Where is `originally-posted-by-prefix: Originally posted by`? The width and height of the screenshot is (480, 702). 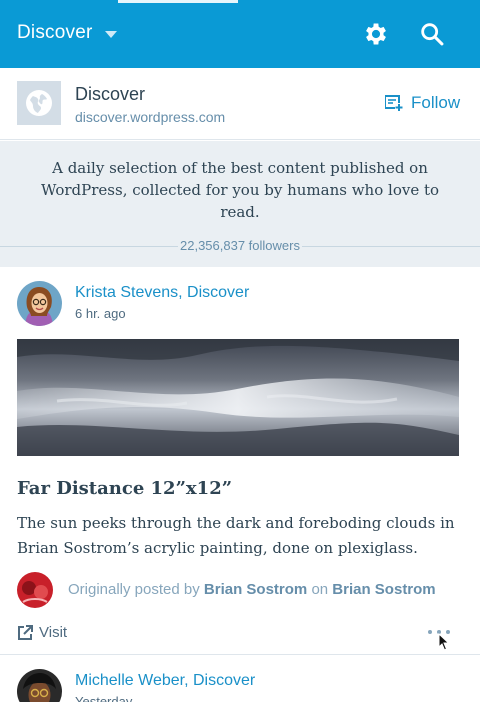
originally-posted-by-prefix: Originally posted by is located at coordinates (134, 589).